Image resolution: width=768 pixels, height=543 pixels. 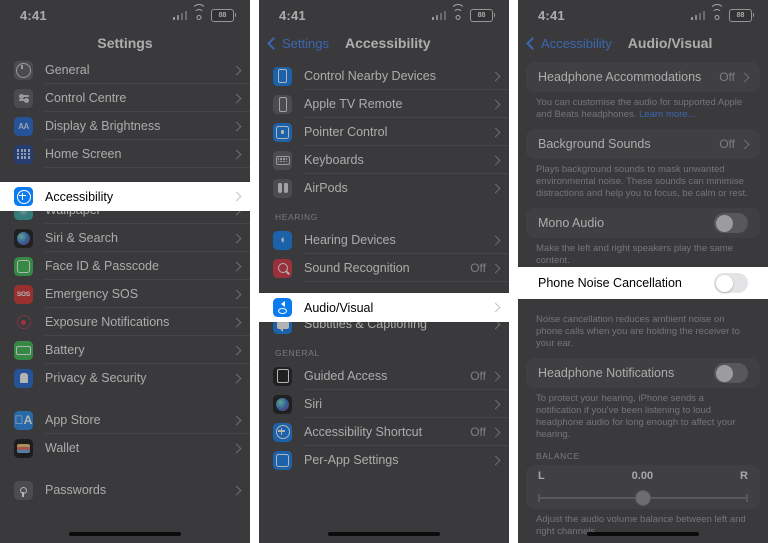 I want to click on row-label: Pointer Control, so click(x=346, y=132).